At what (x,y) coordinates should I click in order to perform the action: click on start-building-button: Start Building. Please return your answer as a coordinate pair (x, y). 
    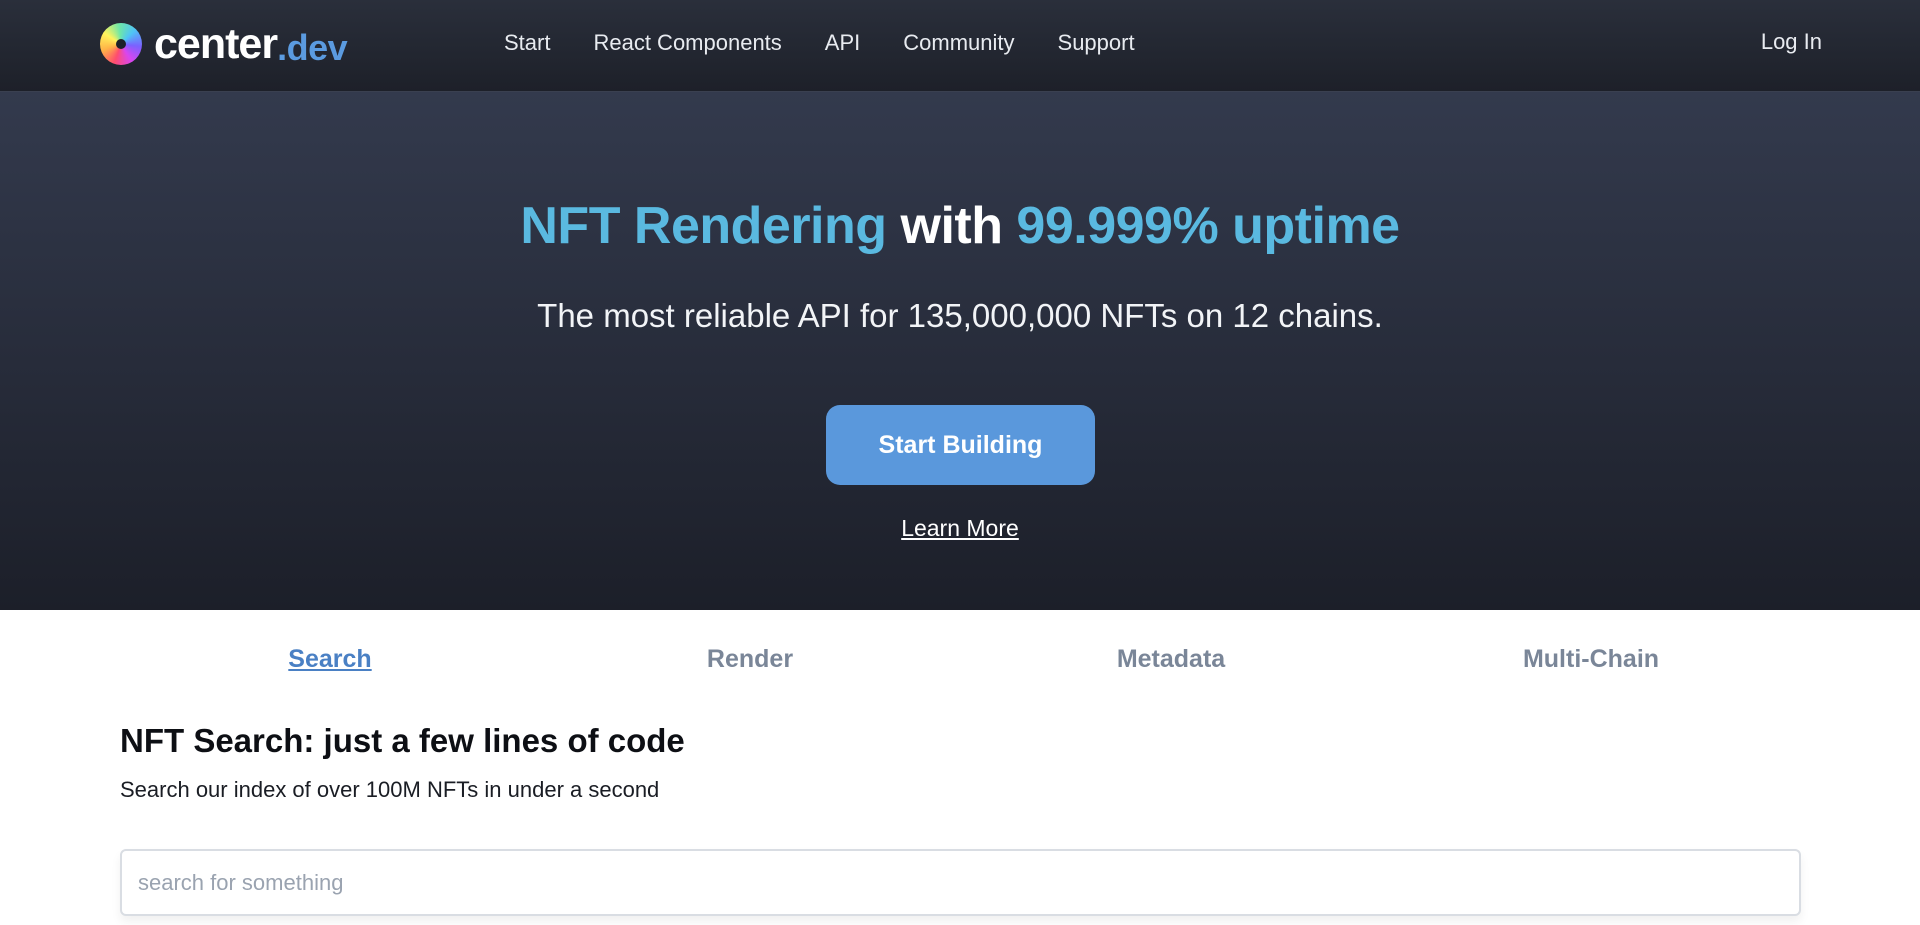
    Looking at the image, I should click on (960, 445).